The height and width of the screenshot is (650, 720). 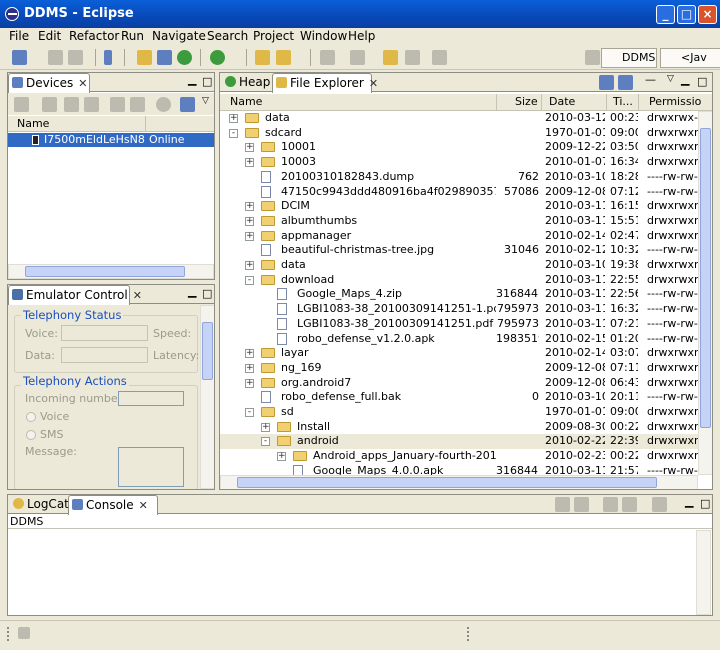 What do you see at coordinates (459, 353) in the screenshot?
I see `folder-row: + layar 2010-02-14 03:07 drwxrwxrwx` at bounding box center [459, 353].